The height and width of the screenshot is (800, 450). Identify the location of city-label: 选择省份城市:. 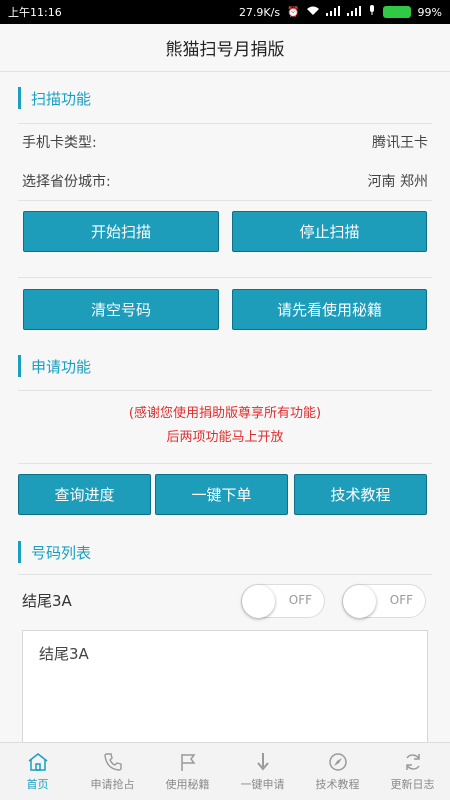
(66, 182).